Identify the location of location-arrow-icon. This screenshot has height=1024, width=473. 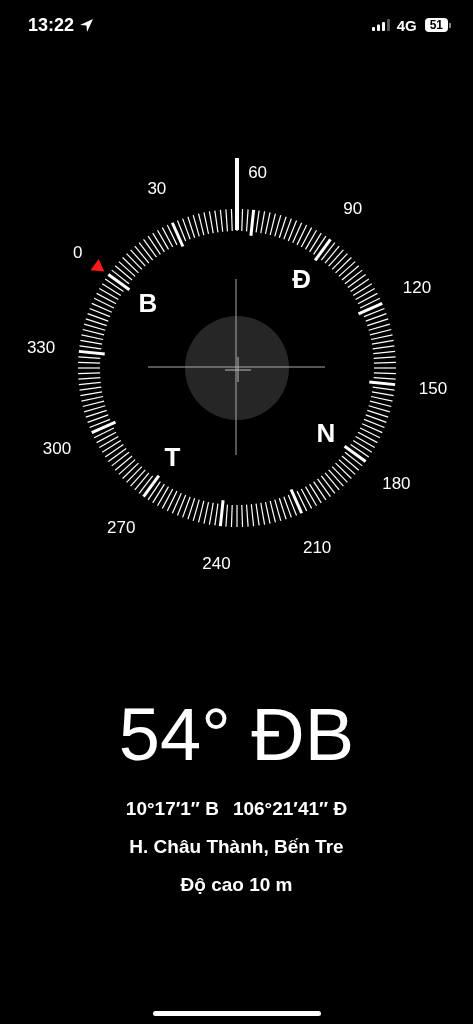
(87, 25).